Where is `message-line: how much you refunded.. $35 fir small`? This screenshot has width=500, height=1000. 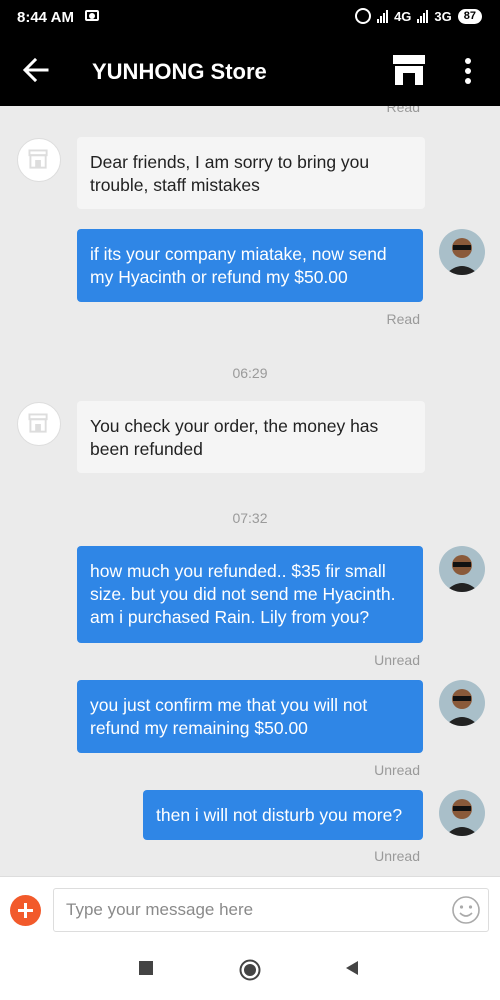
message-line: how much you refunded.. $35 fir small is located at coordinates (238, 571).